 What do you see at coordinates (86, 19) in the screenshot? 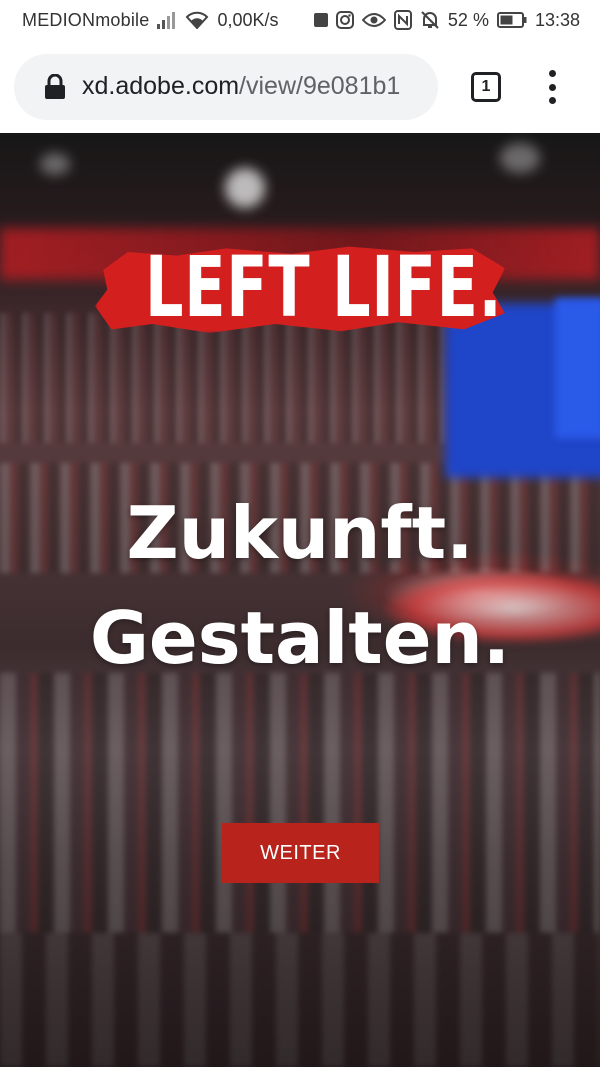
I see `carrier-name: MEDIONmobile` at bounding box center [86, 19].